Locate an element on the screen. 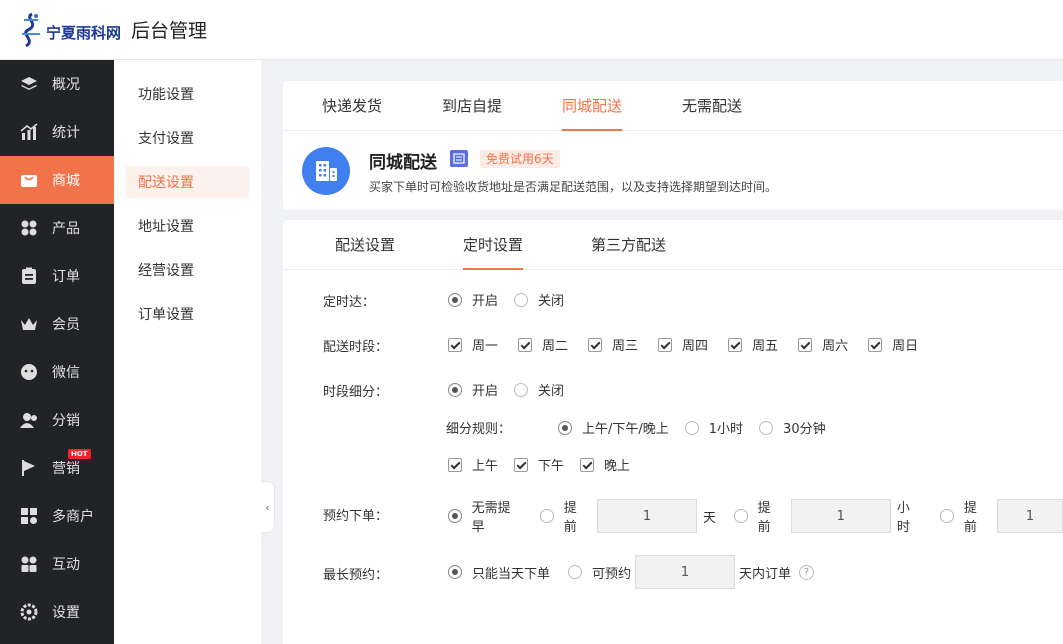 Image resolution: width=1063 pixels, height=644 pixels. subnav-item-business: 经营设置 is located at coordinates (187, 270).